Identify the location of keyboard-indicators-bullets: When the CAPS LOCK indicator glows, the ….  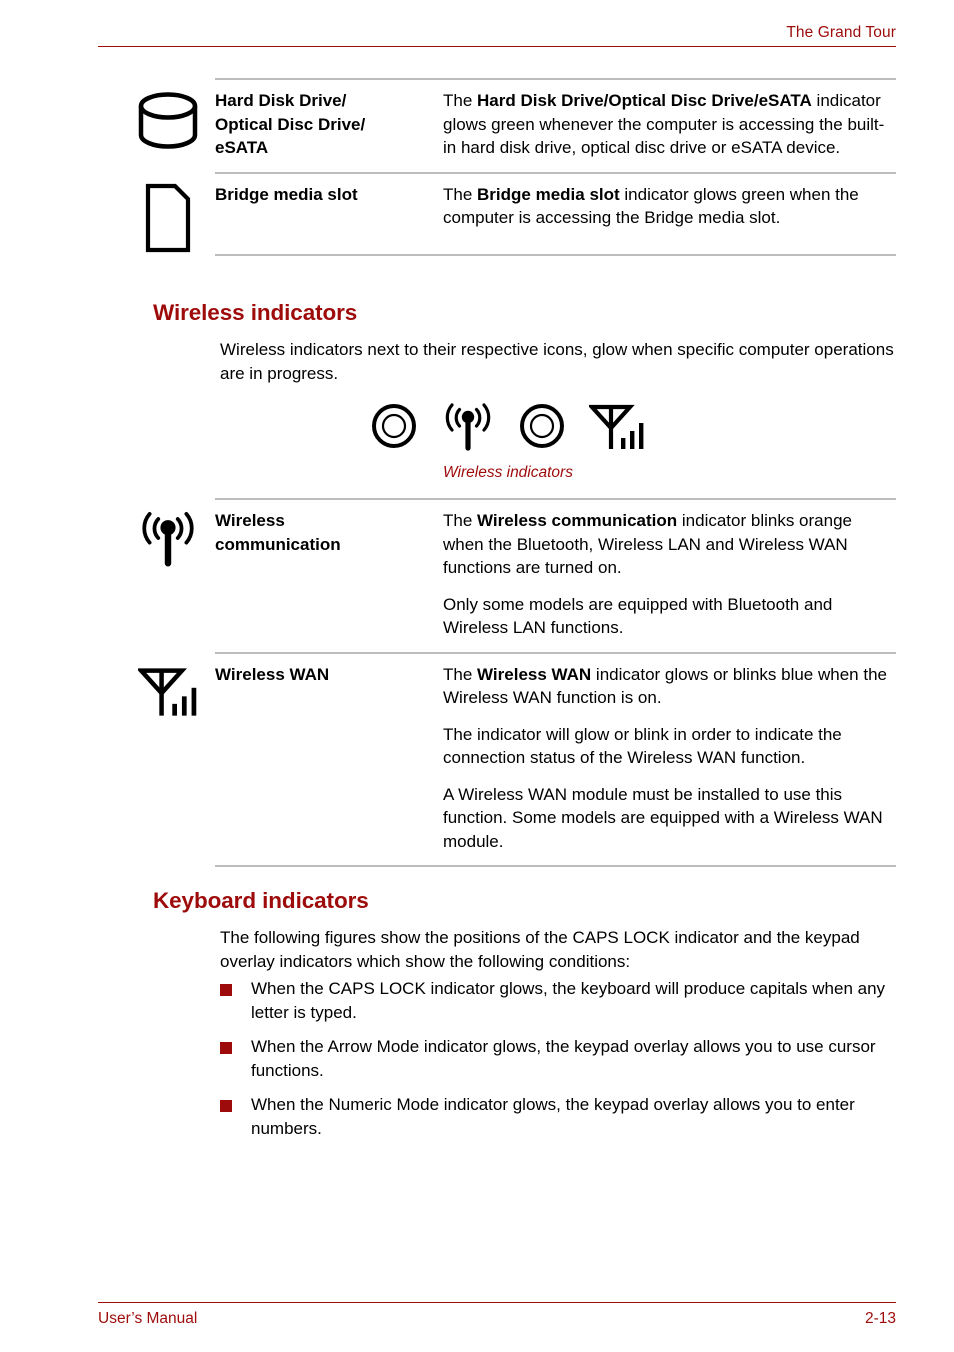
(558, 1064).